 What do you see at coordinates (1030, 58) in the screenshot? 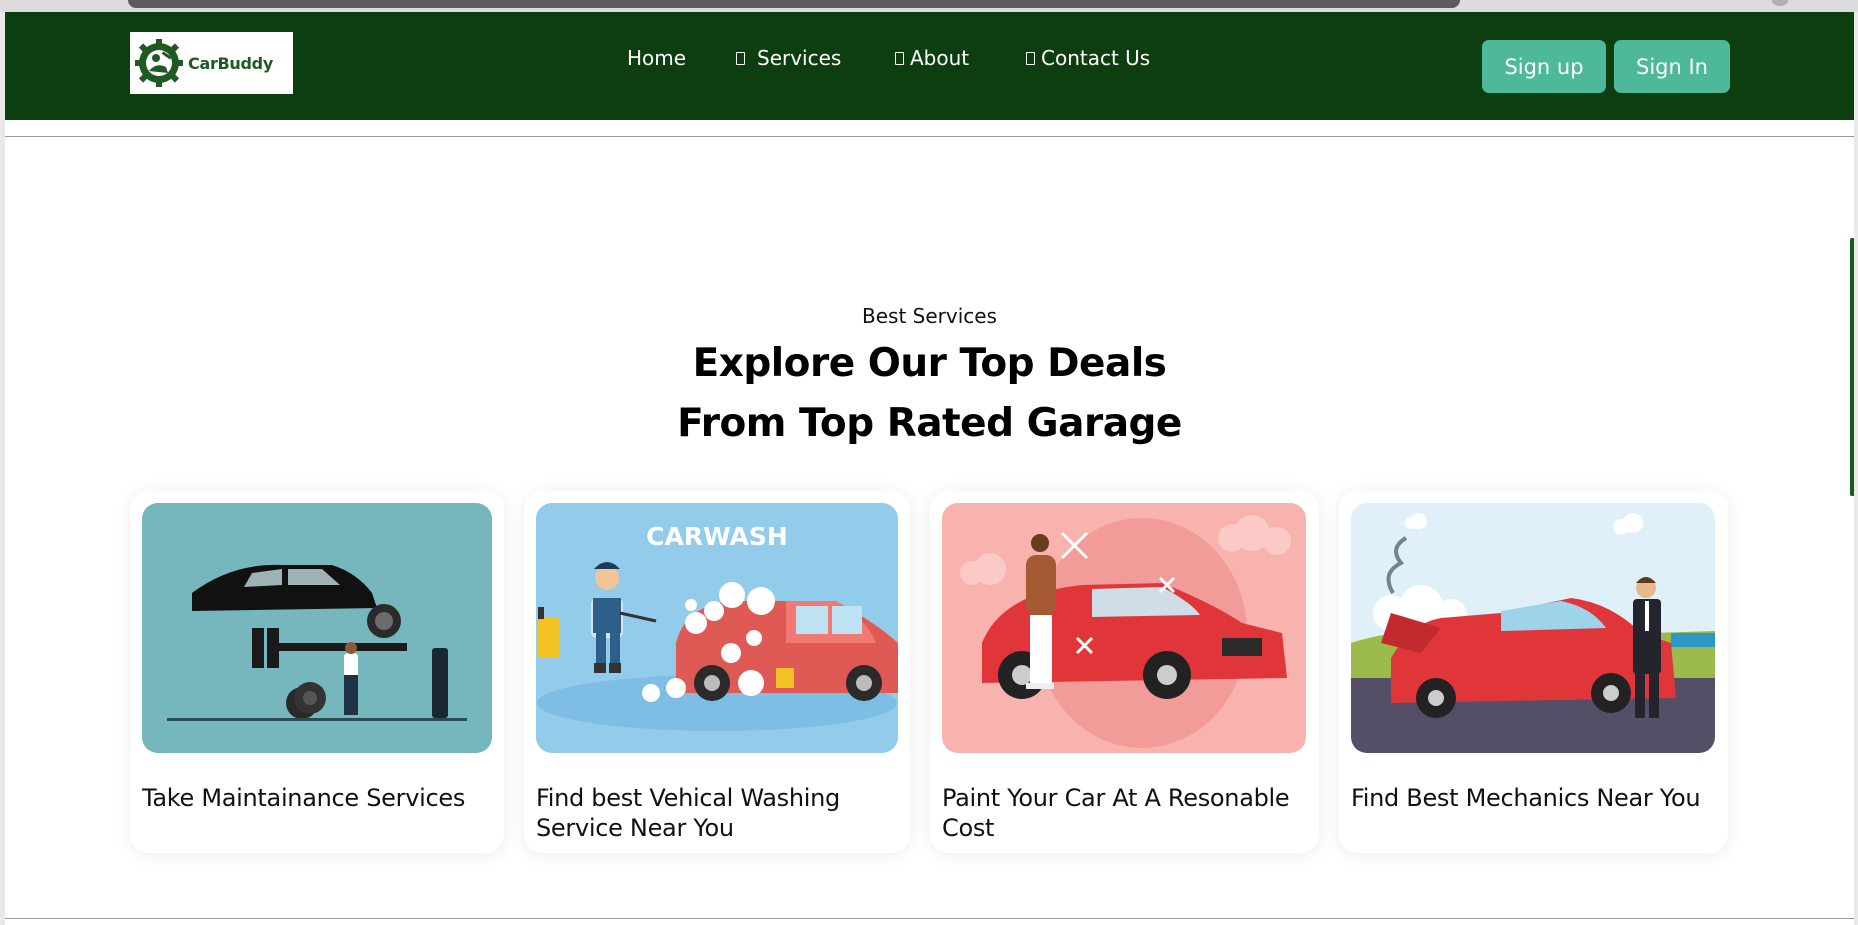
I see `contact-icon` at bounding box center [1030, 58].